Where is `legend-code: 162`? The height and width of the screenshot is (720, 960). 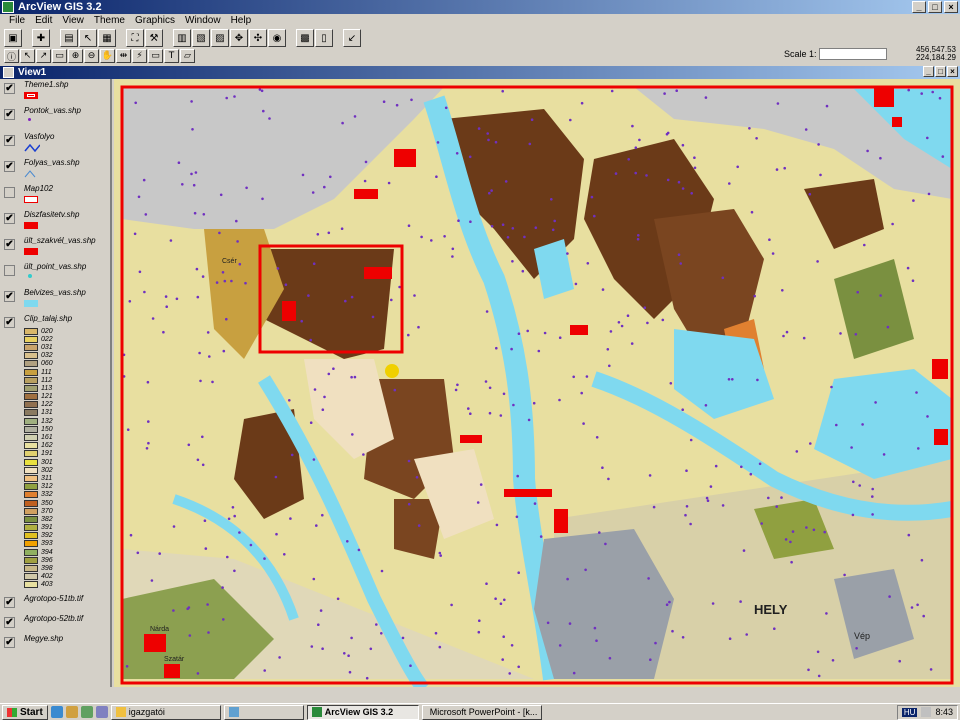
legend-code: 162 is located at coordinates (47, 446).